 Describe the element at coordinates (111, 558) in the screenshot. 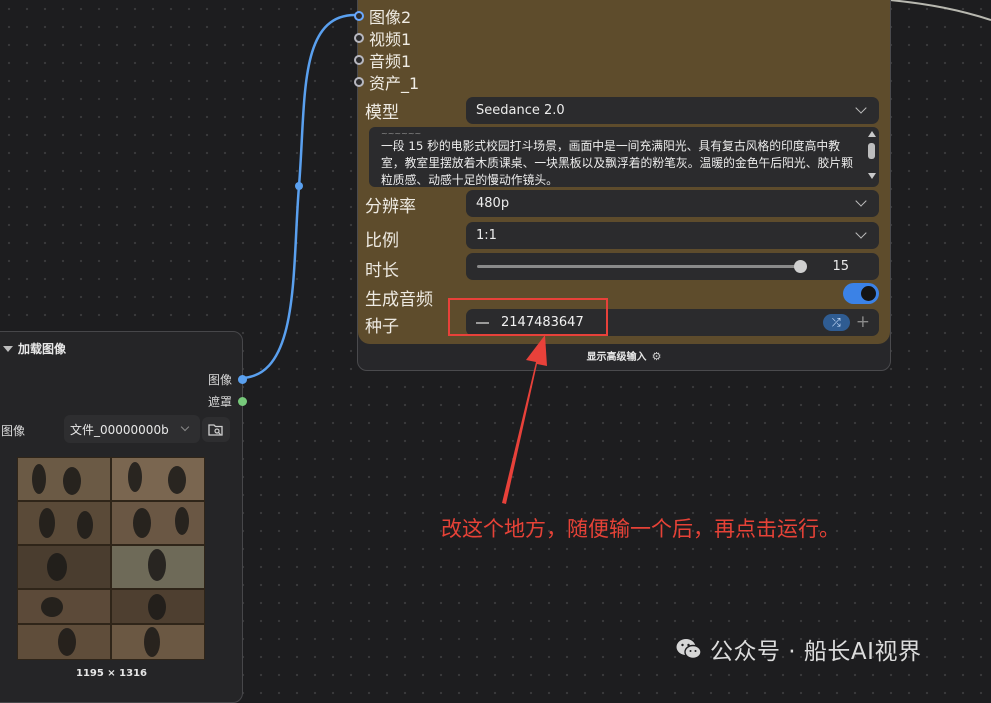

I see `image-preview` at that location.